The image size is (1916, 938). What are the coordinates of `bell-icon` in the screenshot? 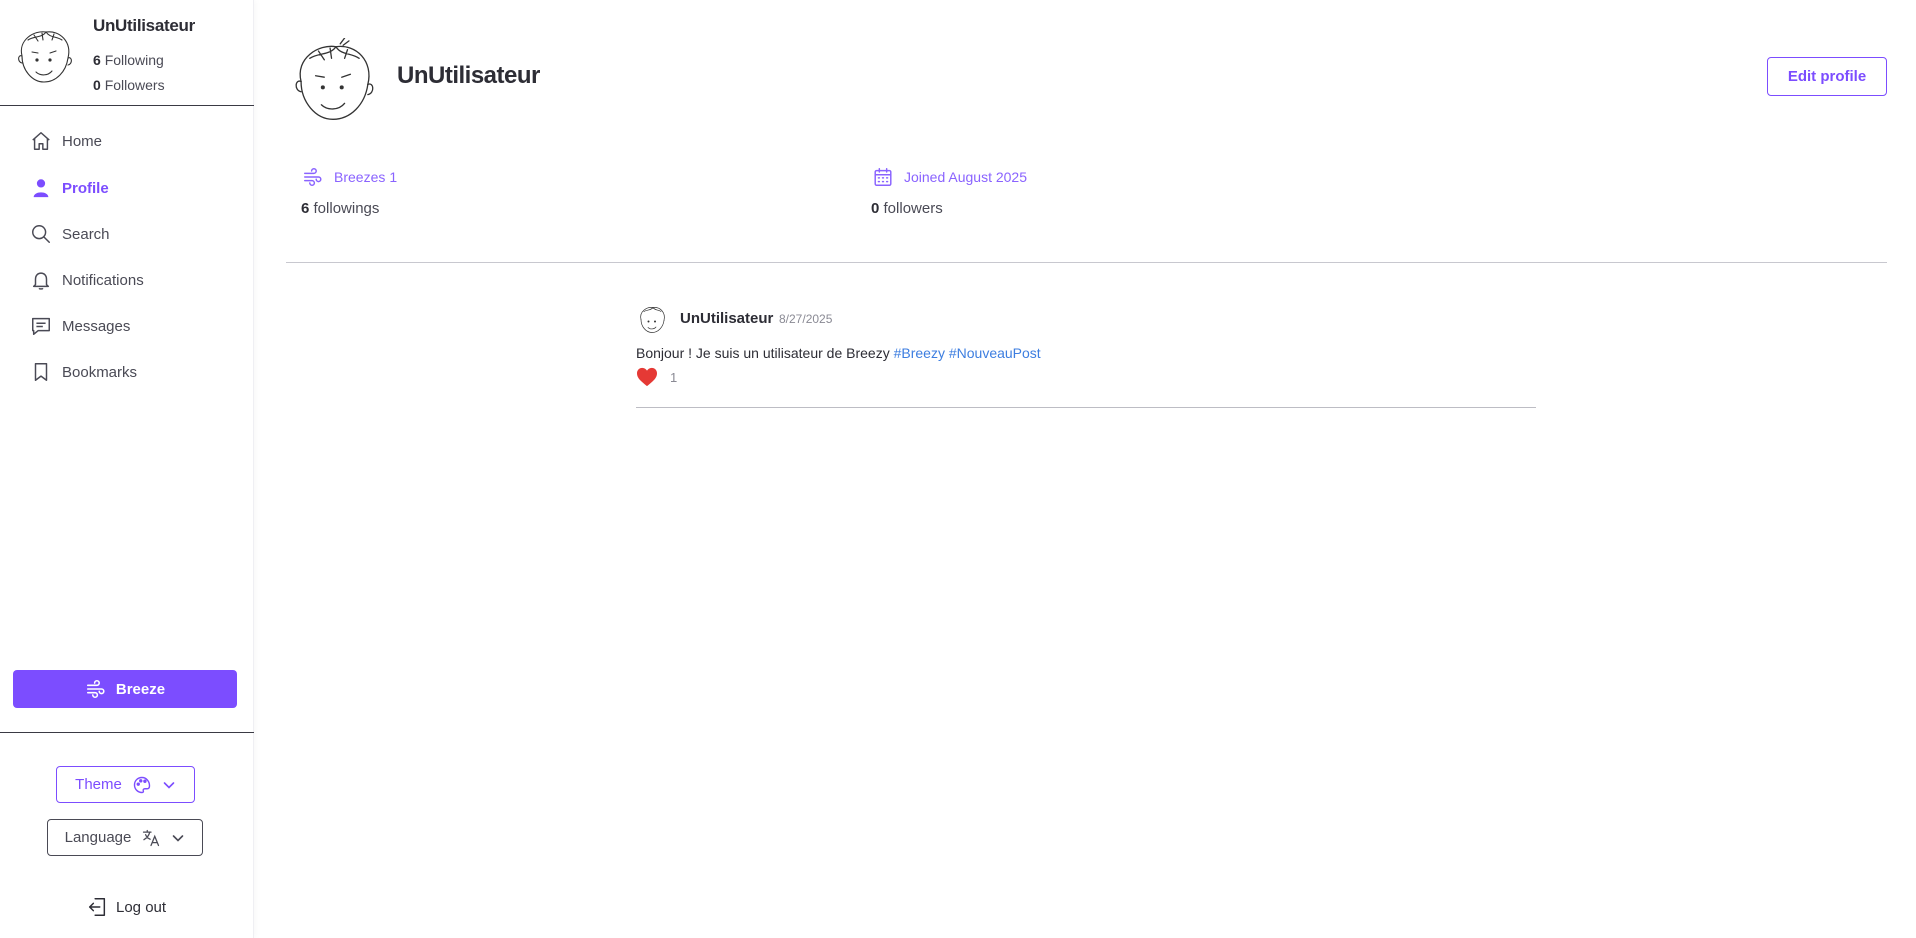 It's located at (41, 281).